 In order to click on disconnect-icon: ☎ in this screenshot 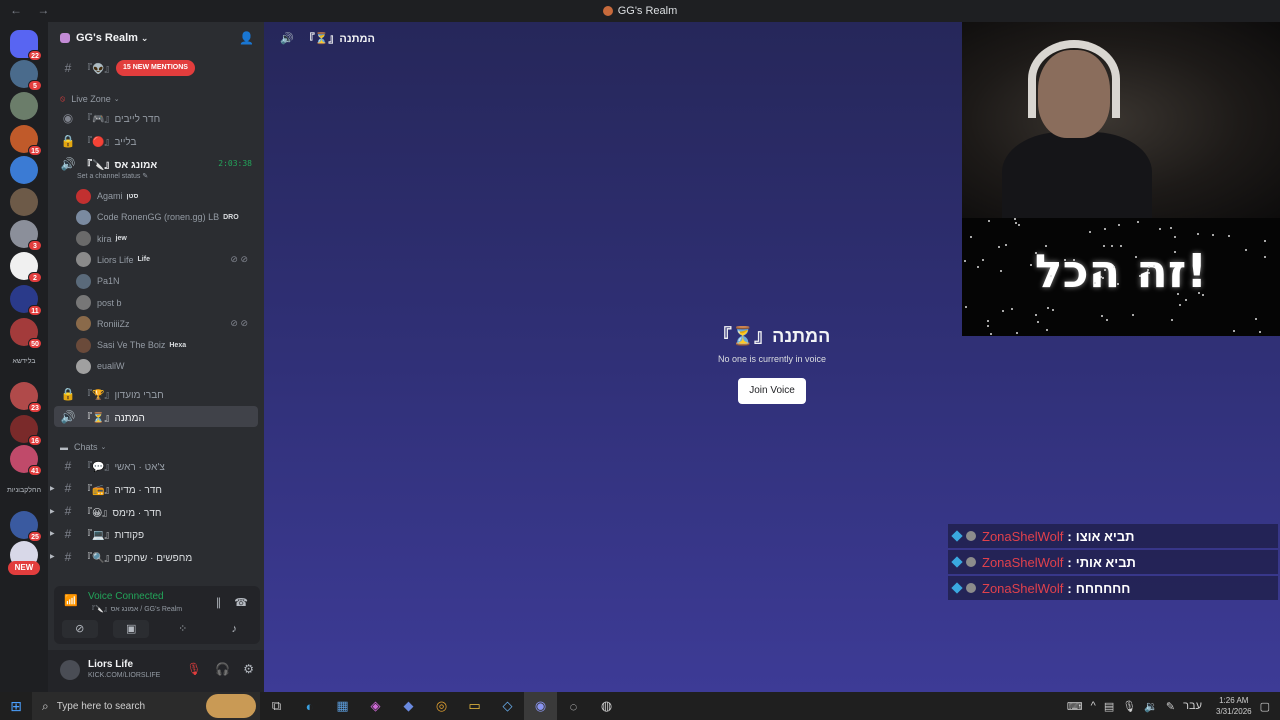, I will do `click(241, 603)`.